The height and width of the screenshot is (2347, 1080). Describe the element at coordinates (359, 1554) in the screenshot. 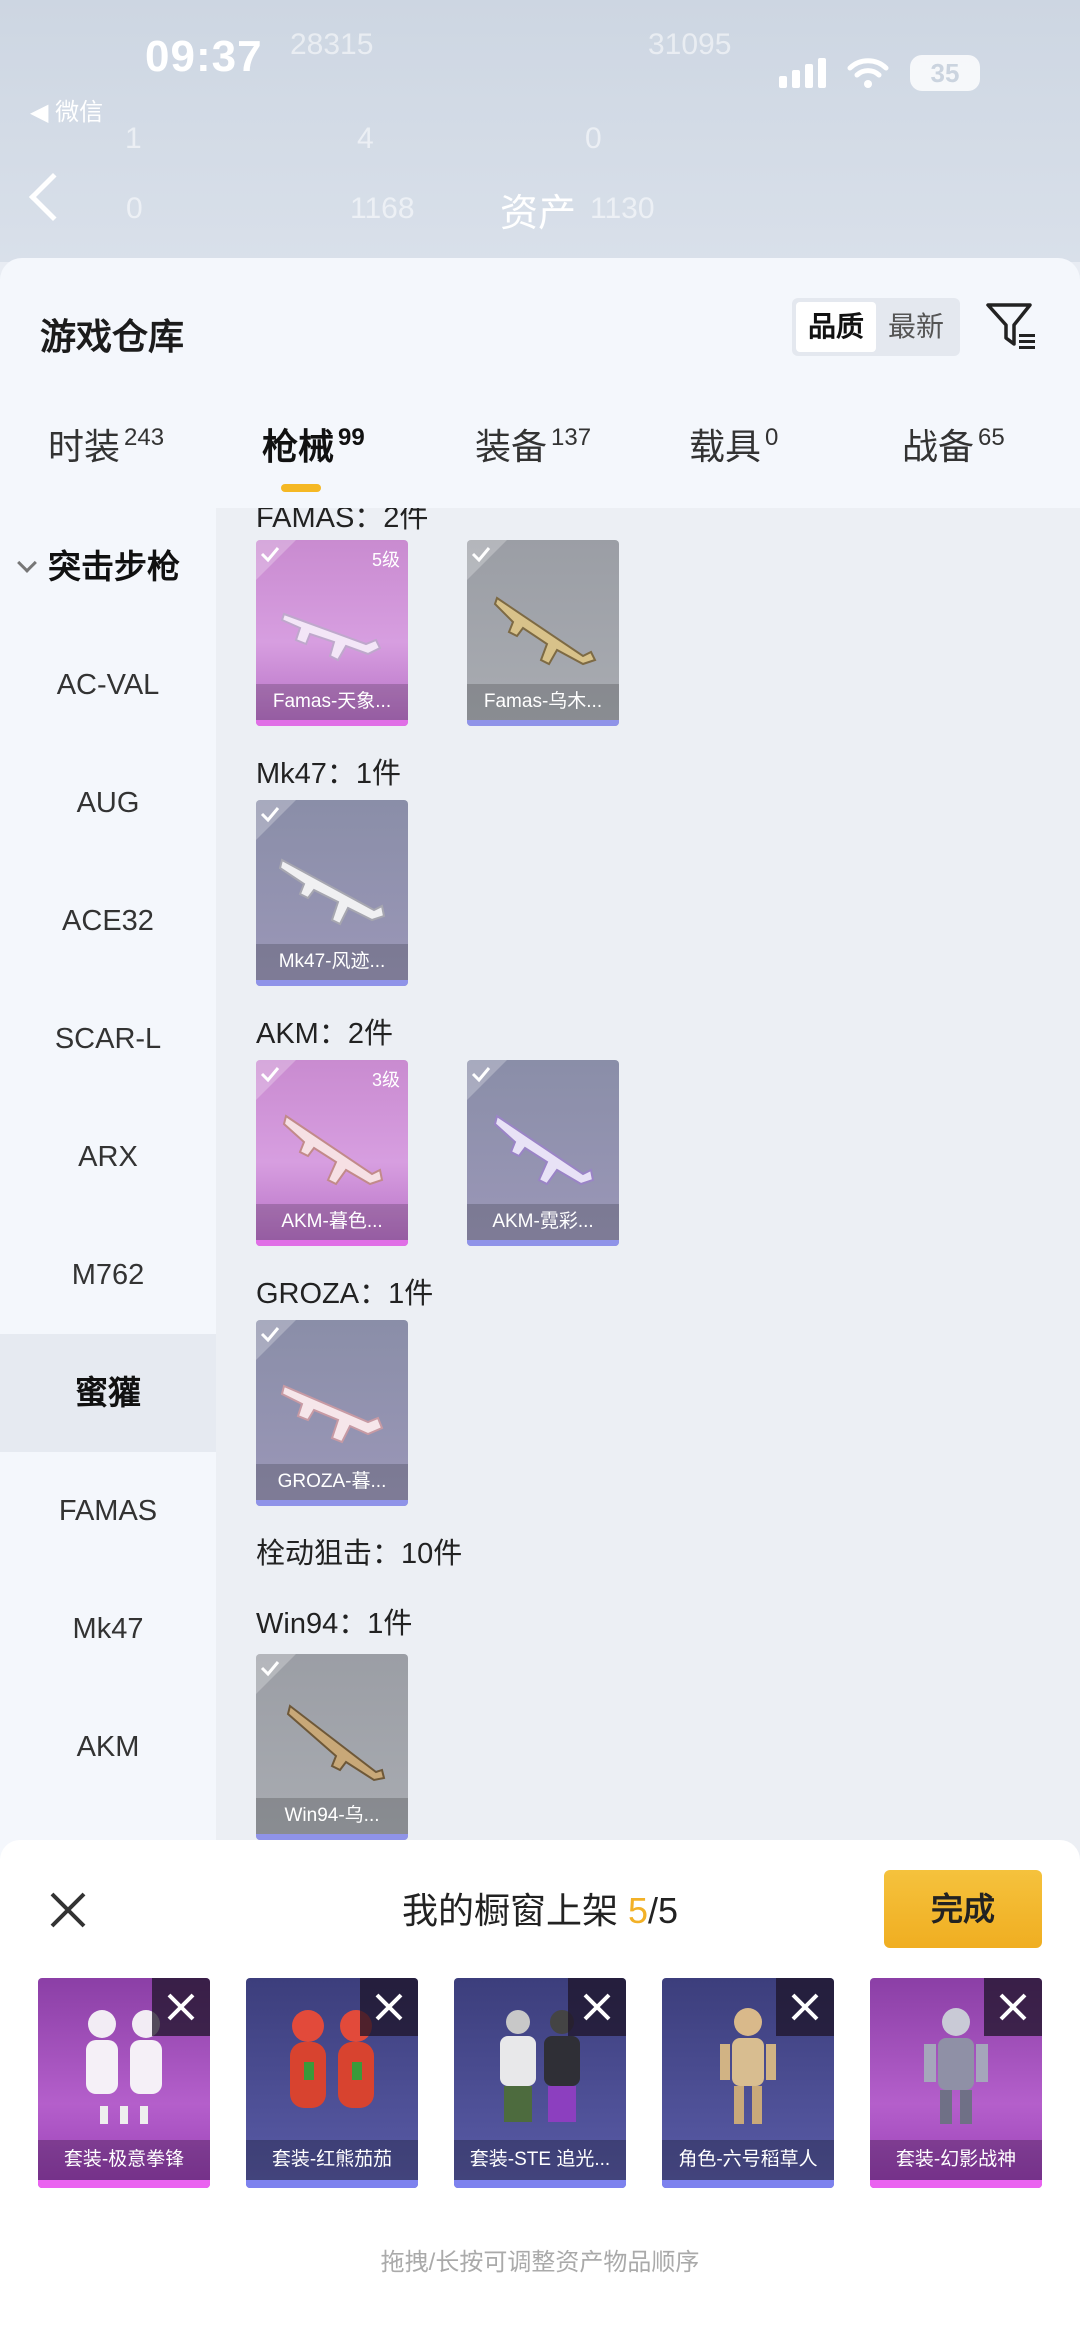

I see `group-label: 栓动狙击：10件` at that location.